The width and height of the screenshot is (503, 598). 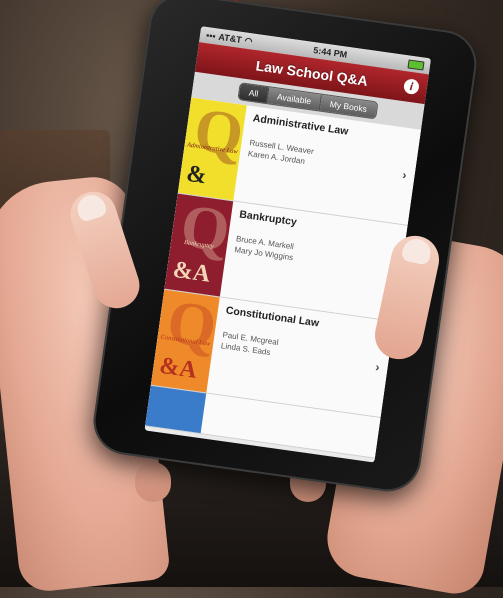 I want to click on segment-my-books: My Books, so click(x=348, y=106).